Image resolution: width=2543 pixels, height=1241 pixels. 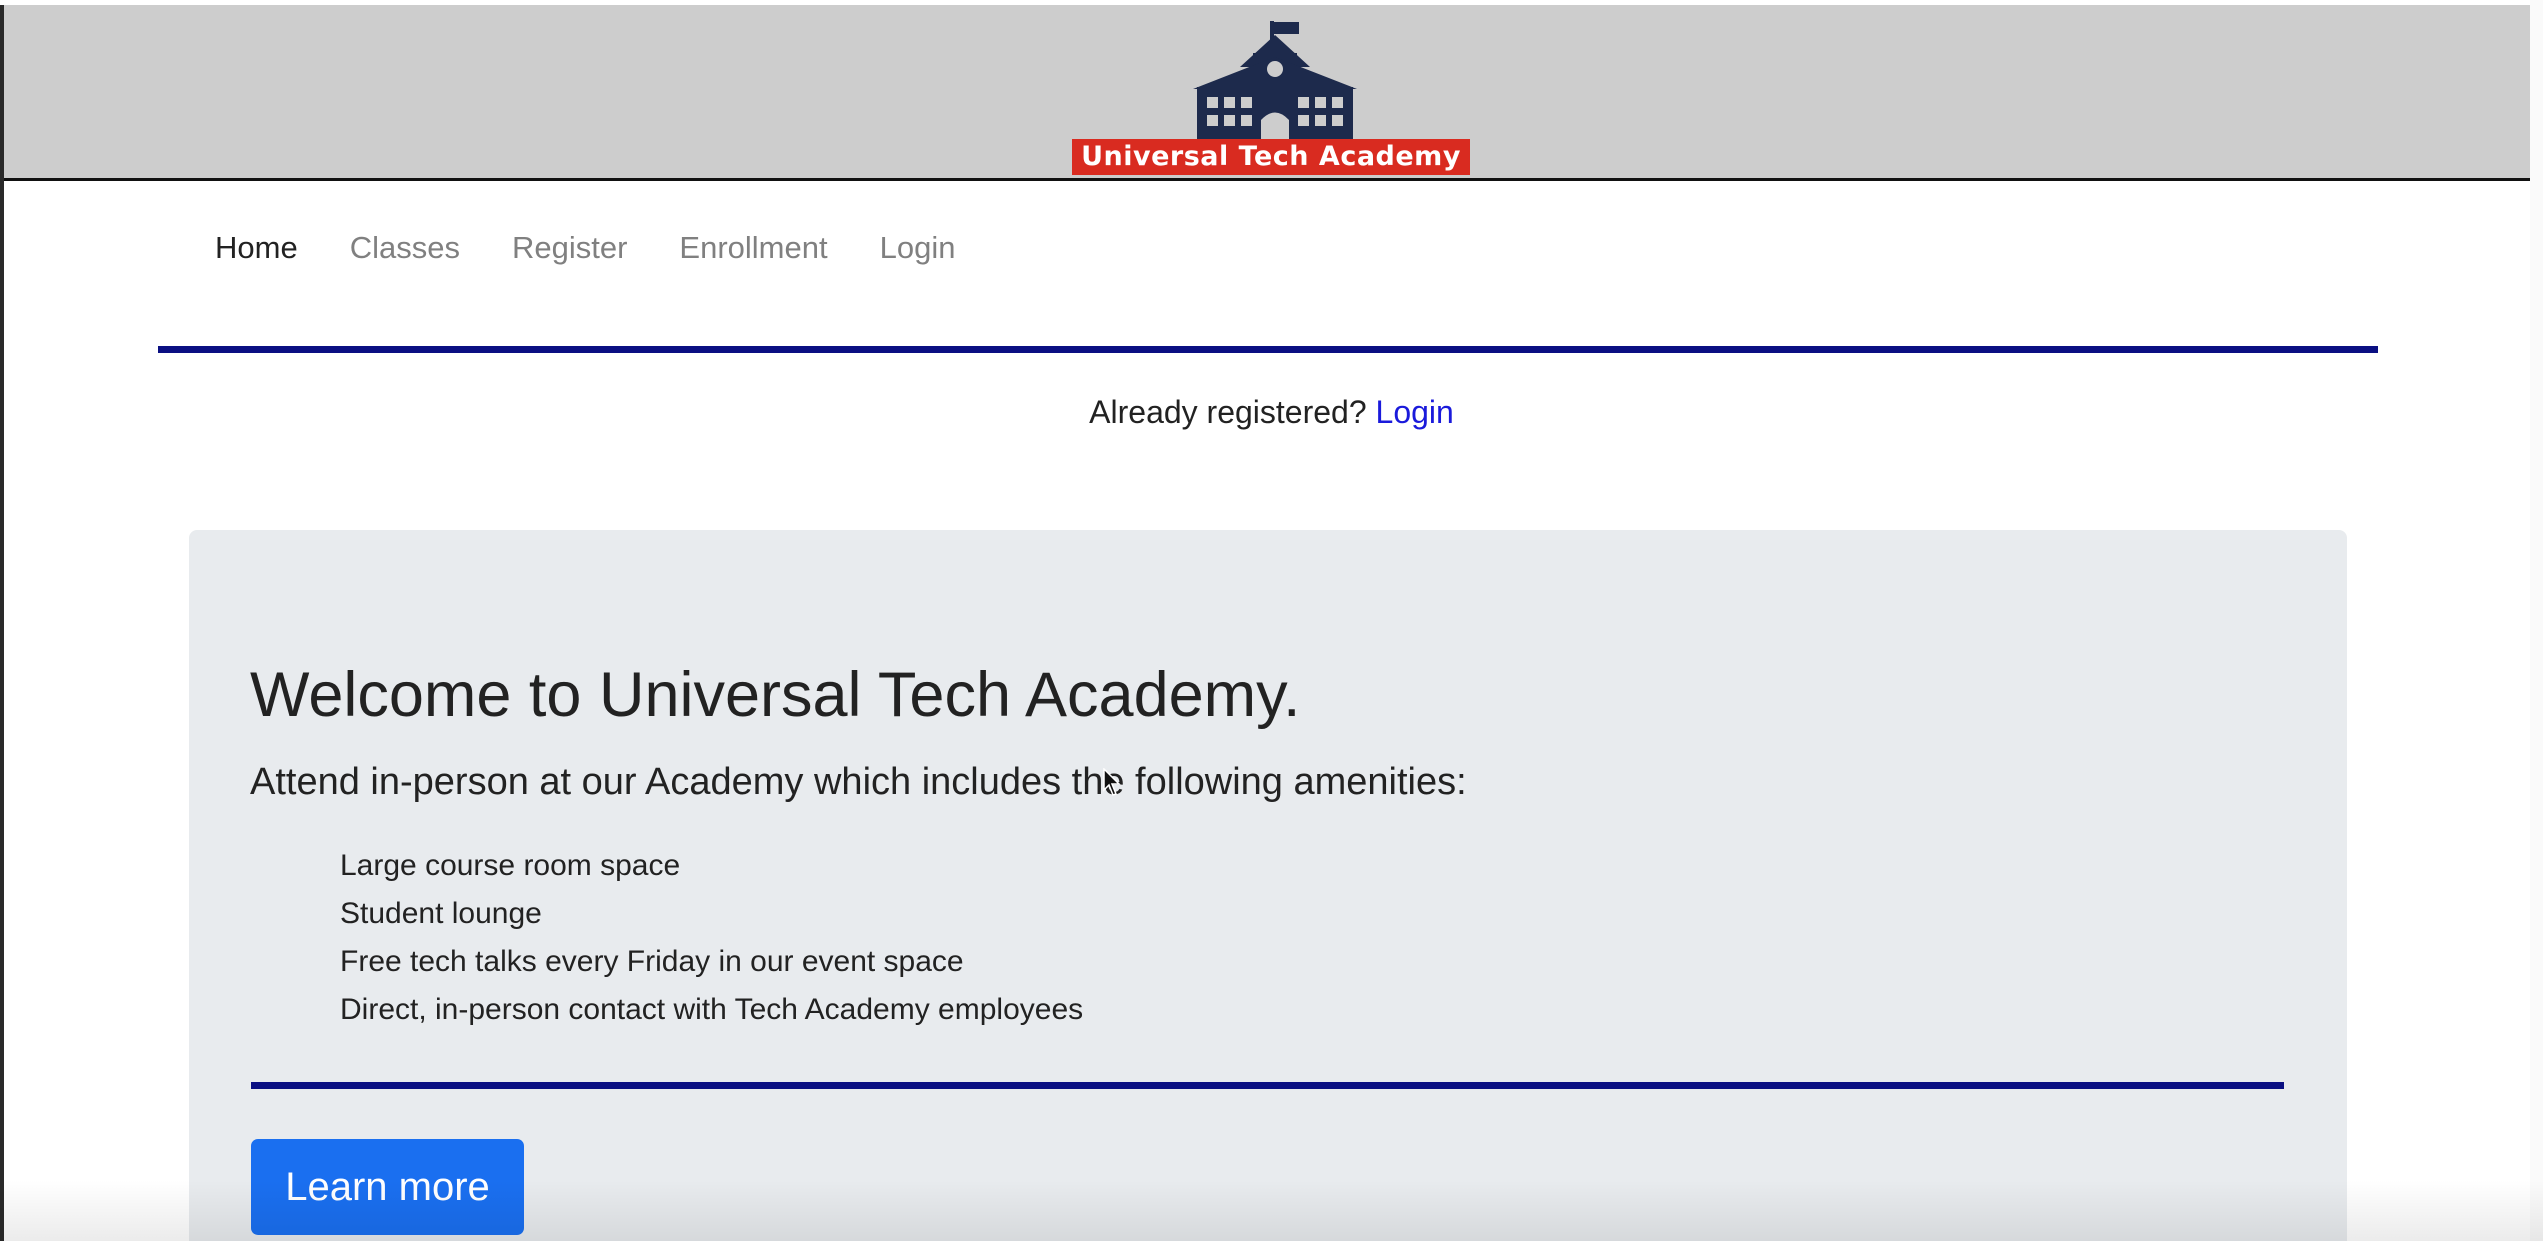 What do you see at coordinates (1275, 80) in the screenshot?
I see `school-building-icon` at bounding box center [1275, 80].